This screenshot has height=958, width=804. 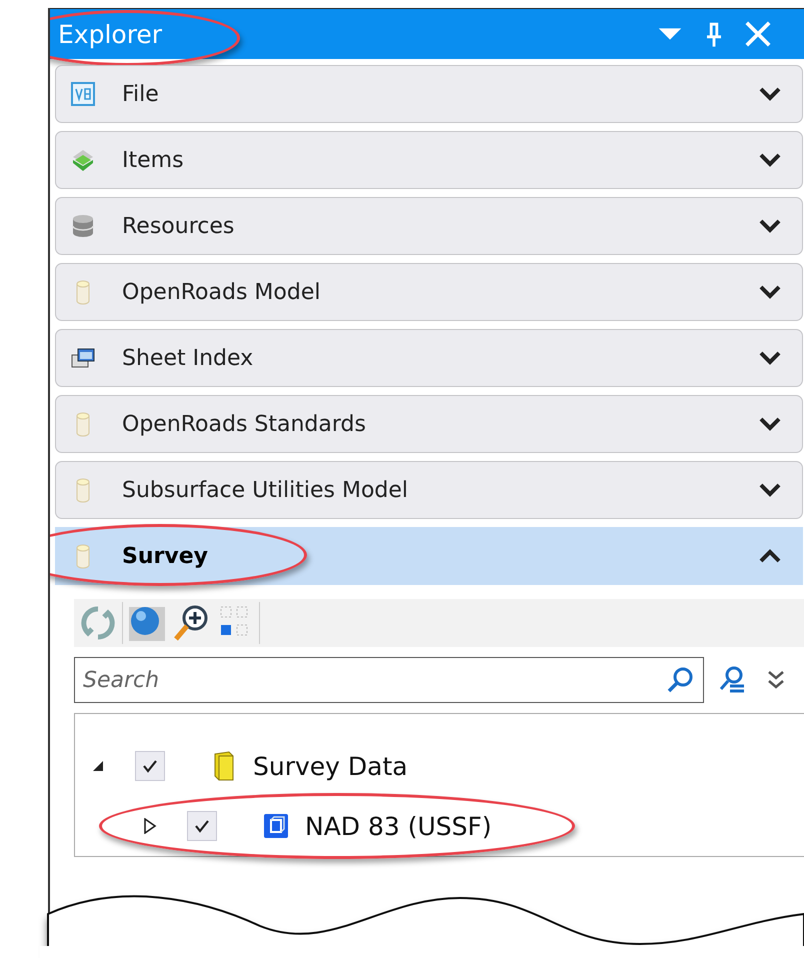 I want to click on section-header: OpenRoads Model, so click(x=429, y=292).